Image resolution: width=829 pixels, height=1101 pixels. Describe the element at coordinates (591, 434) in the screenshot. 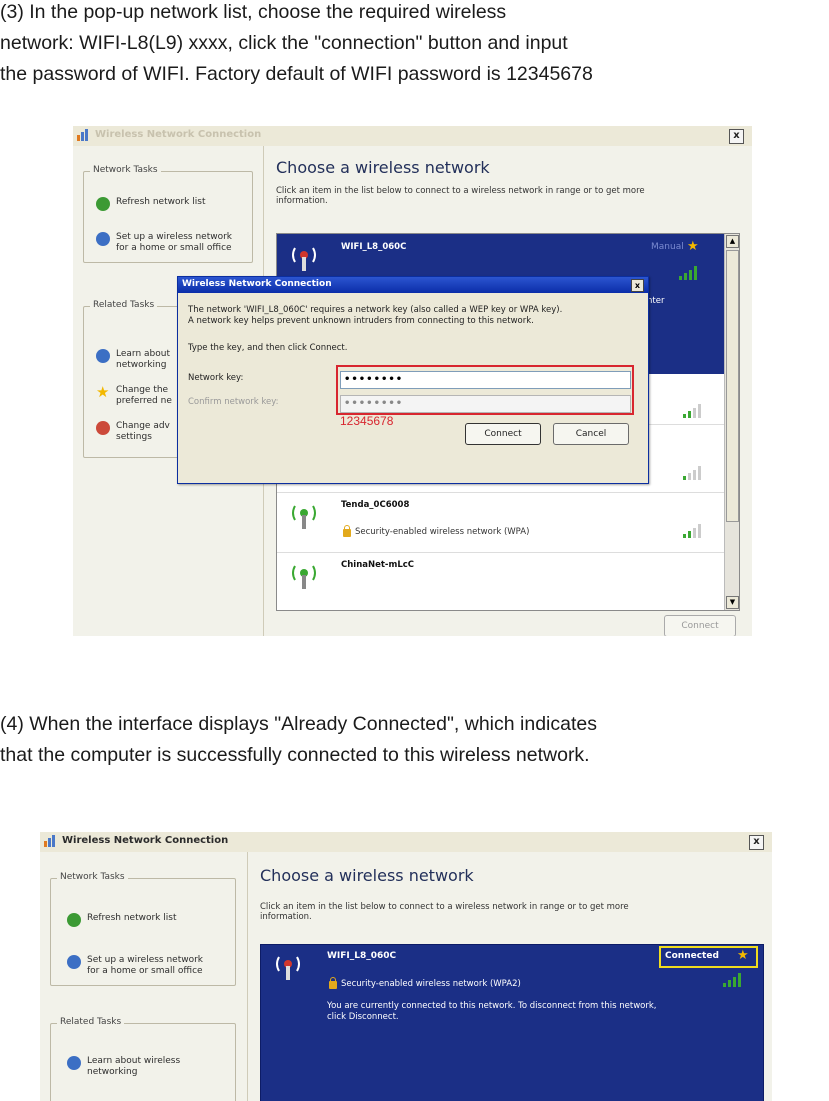

I see `dialog-cancel-button: Cancel` at that location.